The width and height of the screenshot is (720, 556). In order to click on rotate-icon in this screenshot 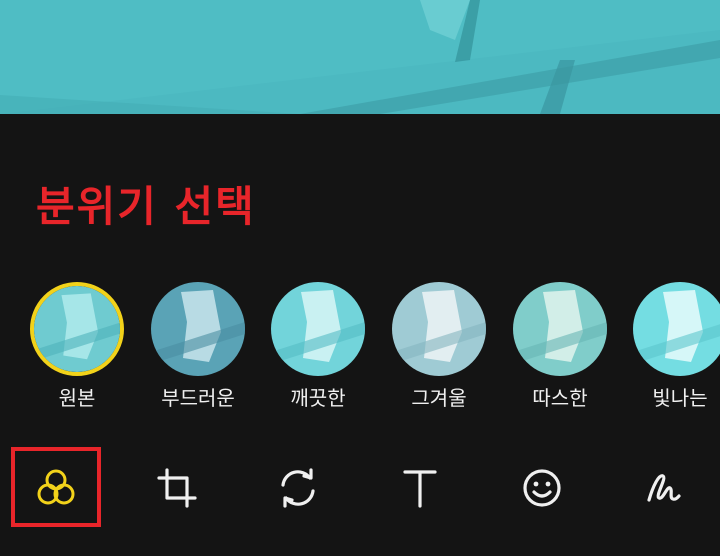, I will do `click(298, 488)`.